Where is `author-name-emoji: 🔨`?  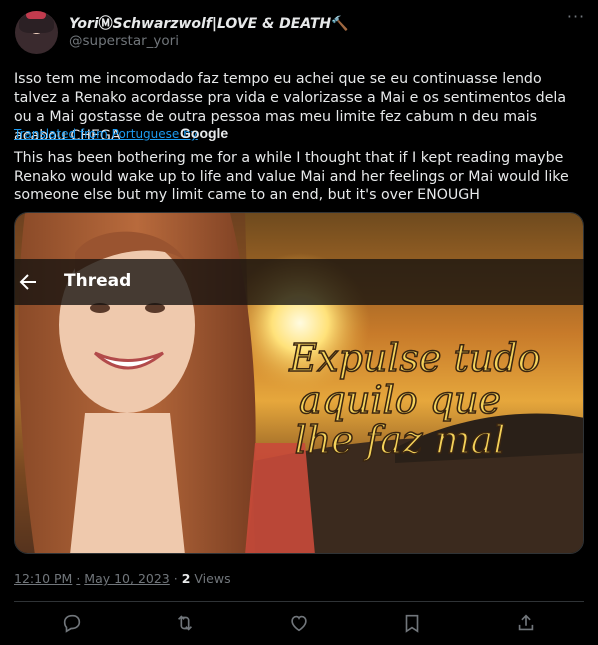
author-name-emoji: 🔨 is located at coordinates (340, 24).